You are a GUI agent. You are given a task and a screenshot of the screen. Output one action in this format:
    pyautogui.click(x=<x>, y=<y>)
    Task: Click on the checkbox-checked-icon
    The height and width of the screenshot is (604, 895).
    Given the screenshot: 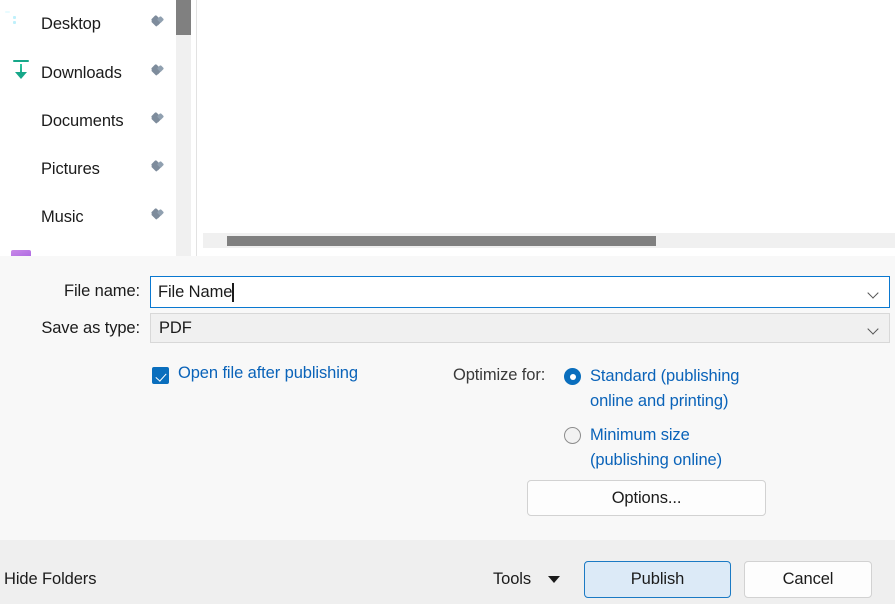 What is the action you would take?
    pyautogui.click(x=160, y=375)
    